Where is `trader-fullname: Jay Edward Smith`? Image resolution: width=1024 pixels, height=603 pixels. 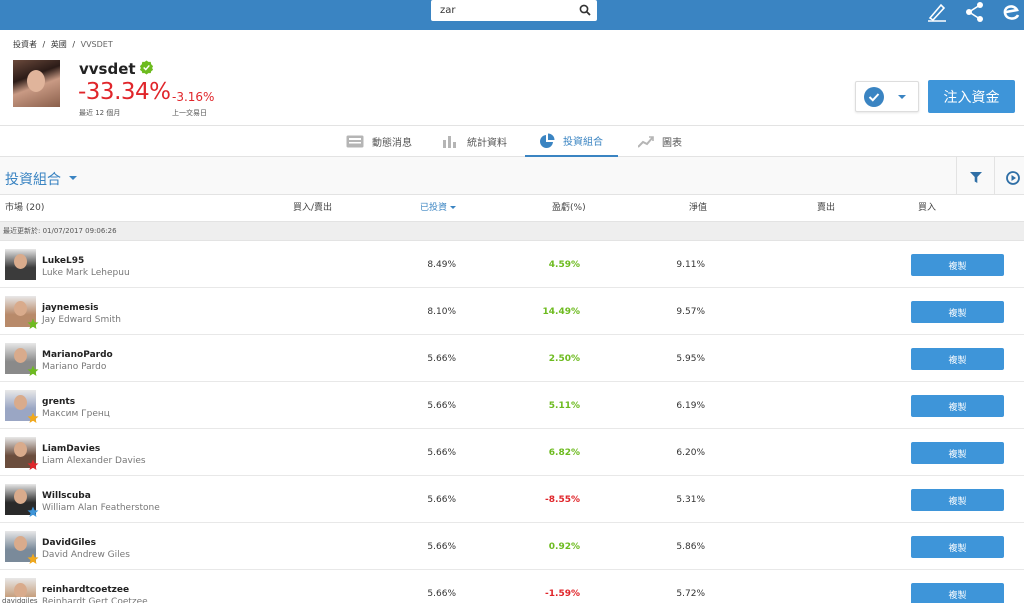 trader-fullname: Jay Edward Smith is located at coordinates (81, 320).